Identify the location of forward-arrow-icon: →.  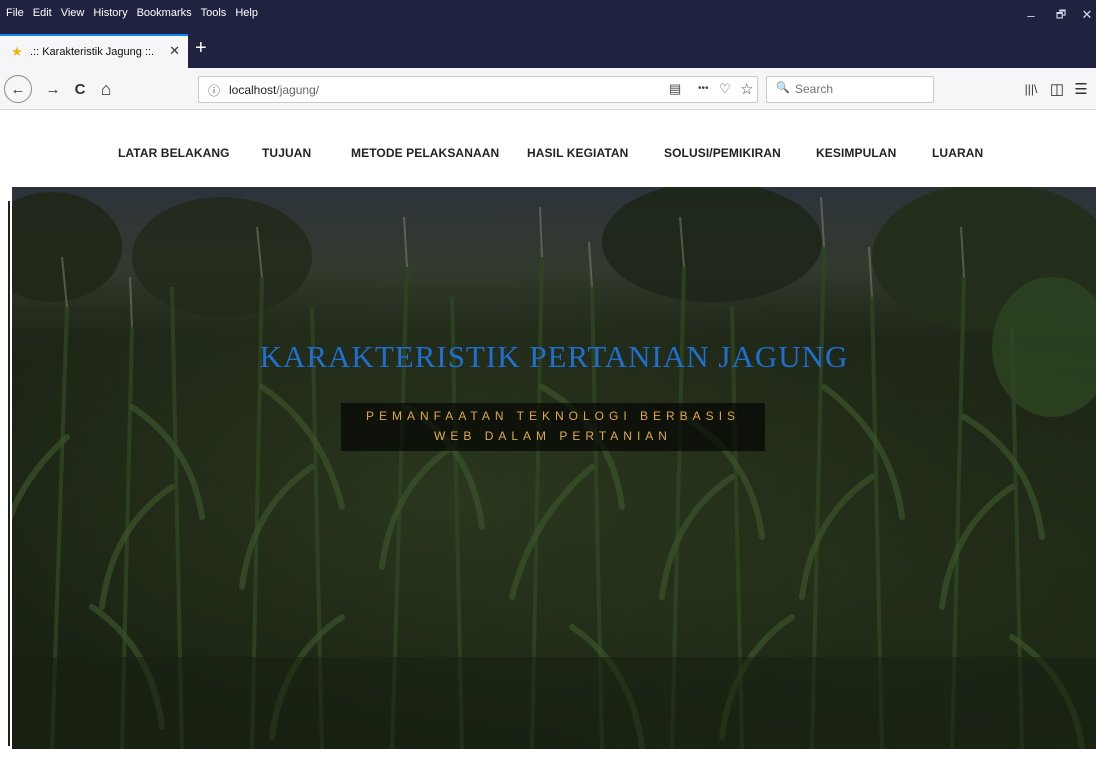
(53, 89).